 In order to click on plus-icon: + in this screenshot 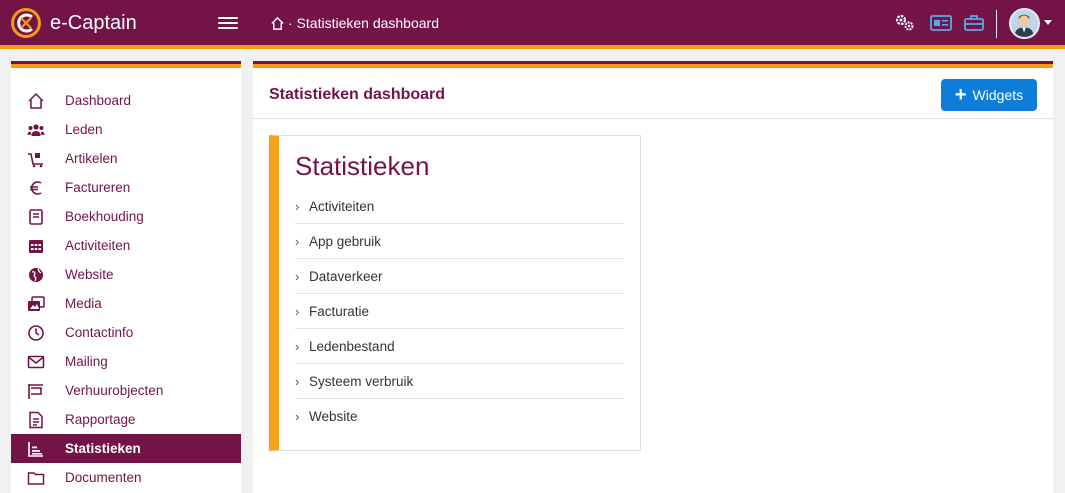, I will do `click(960, 95)`.